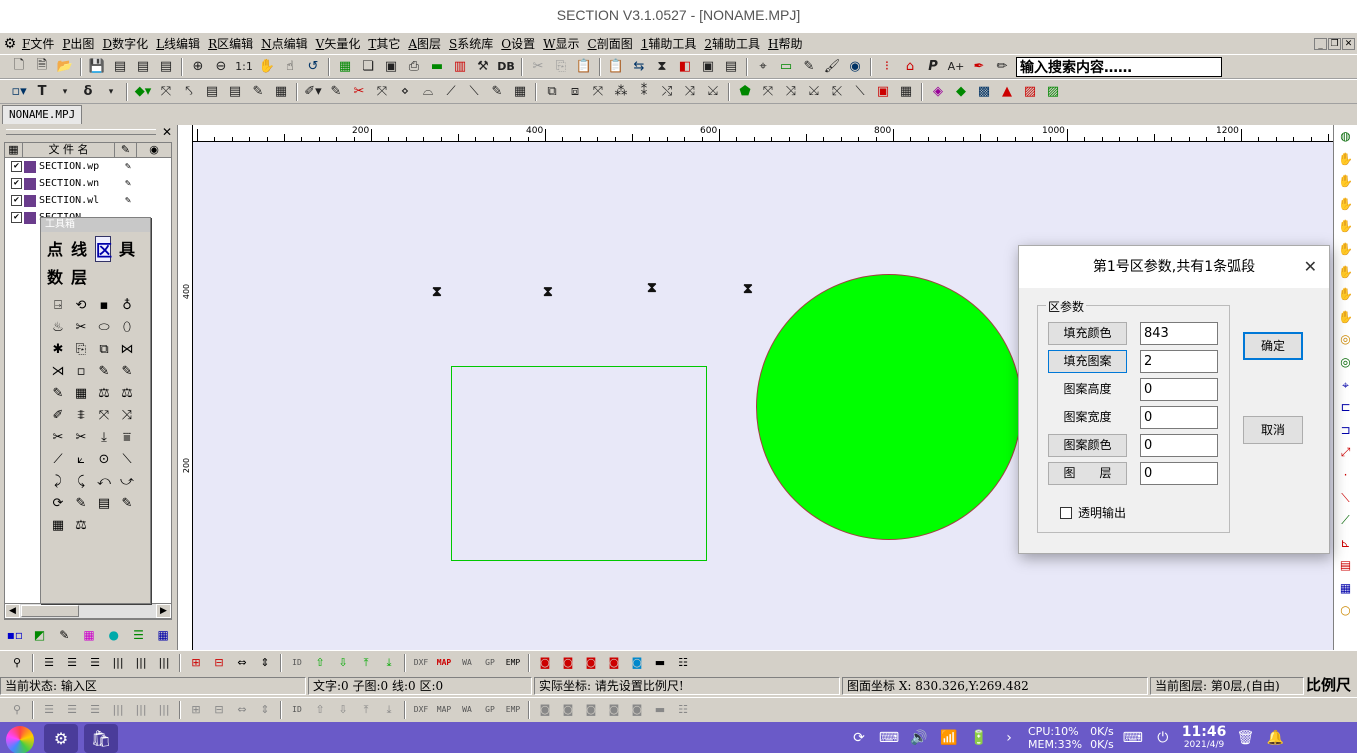 This screenshot has width=1357, height=753. What do you see at coordinates (545, 663) in the screenshot?
I see `view-a-icon: ◙` at bounding box center [545, 663].